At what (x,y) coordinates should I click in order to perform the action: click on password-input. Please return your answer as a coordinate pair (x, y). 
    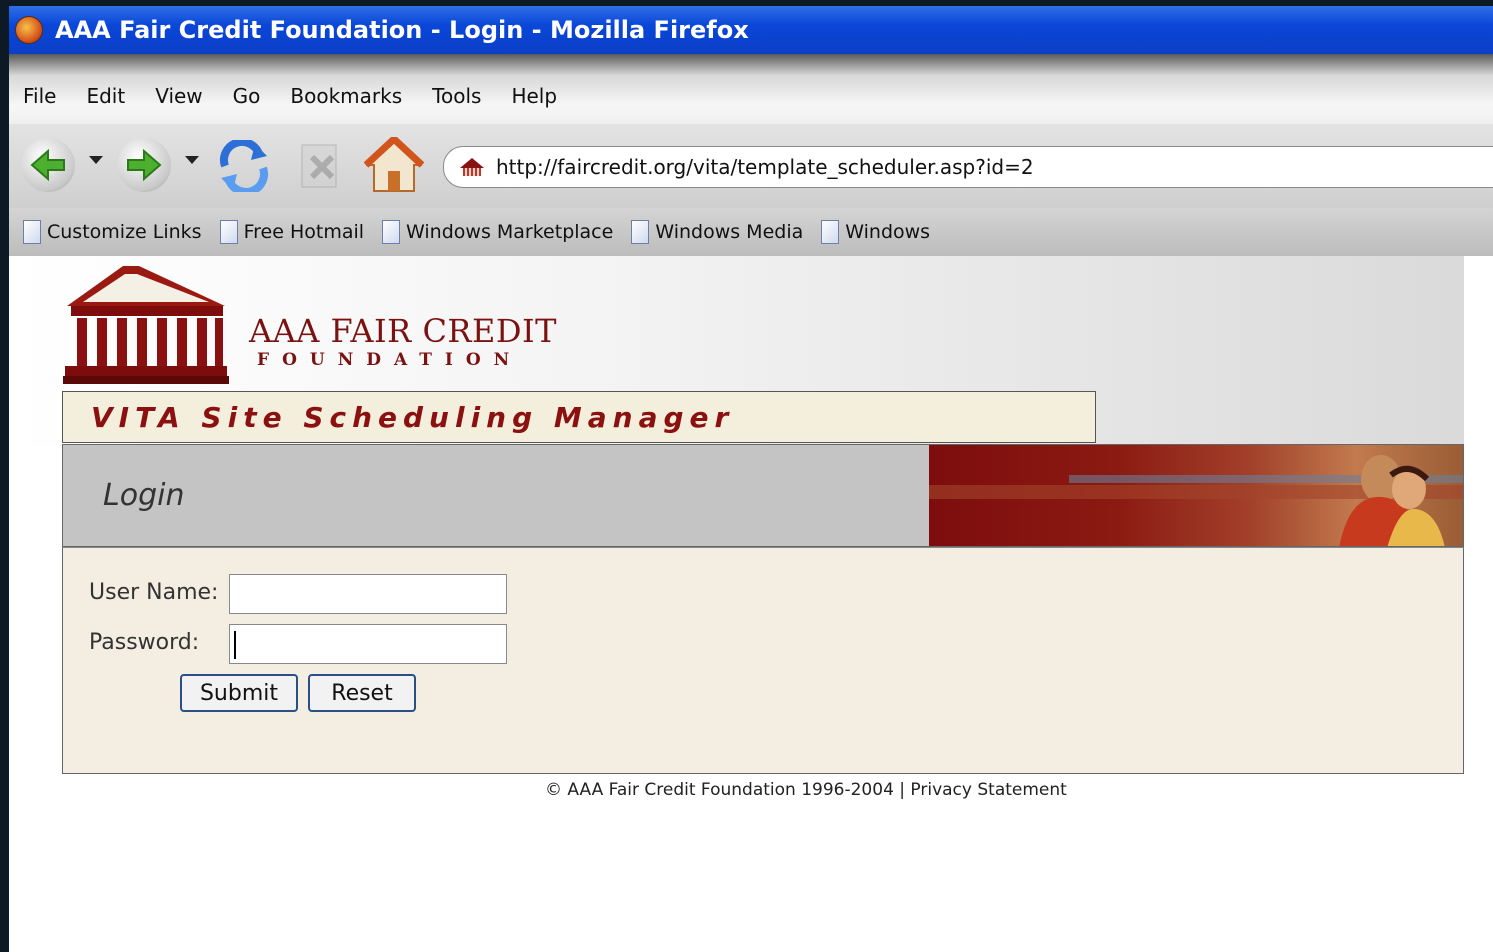
    Looking at the image, I should click on (368, 644).